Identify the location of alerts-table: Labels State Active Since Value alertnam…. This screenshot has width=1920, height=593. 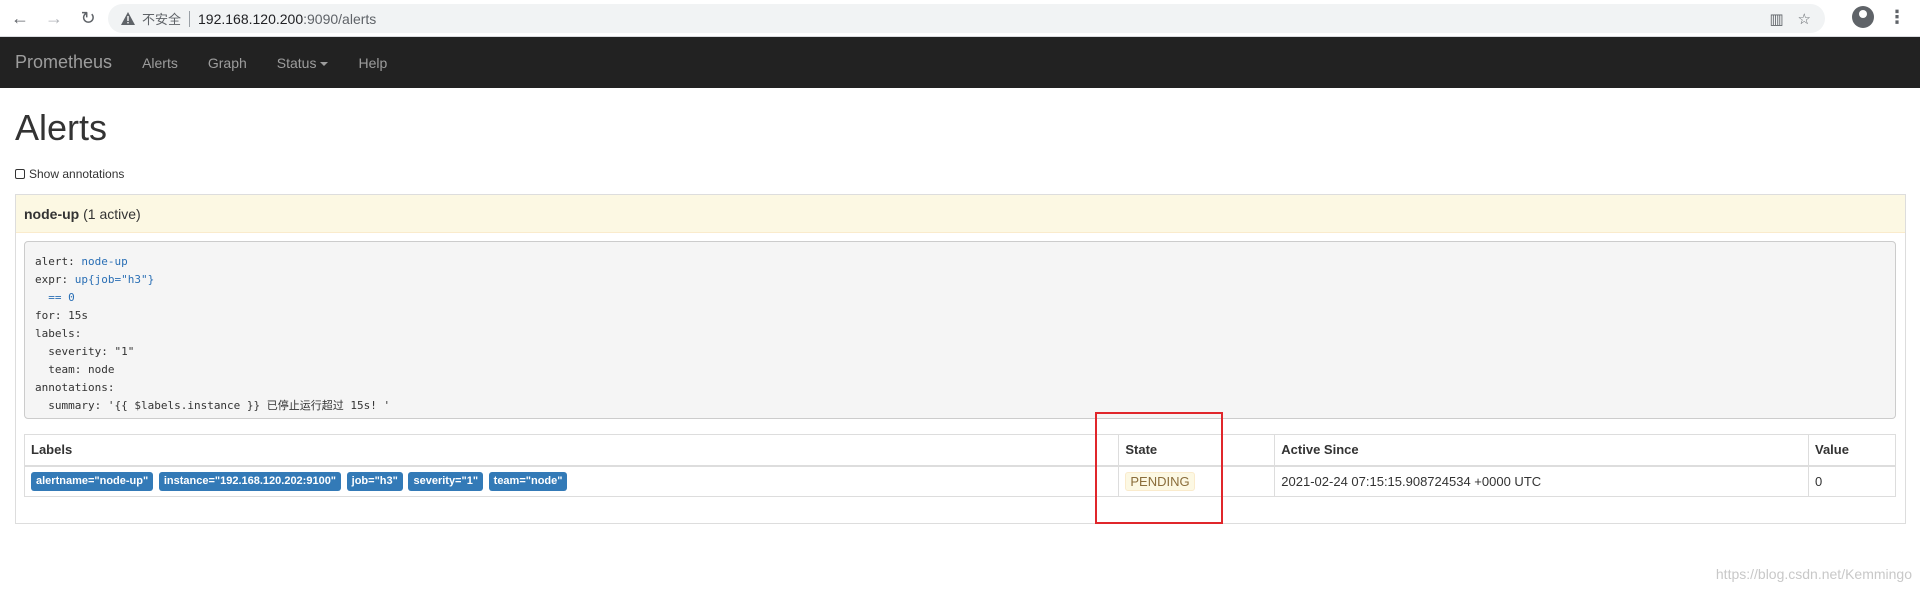
(959, 465).